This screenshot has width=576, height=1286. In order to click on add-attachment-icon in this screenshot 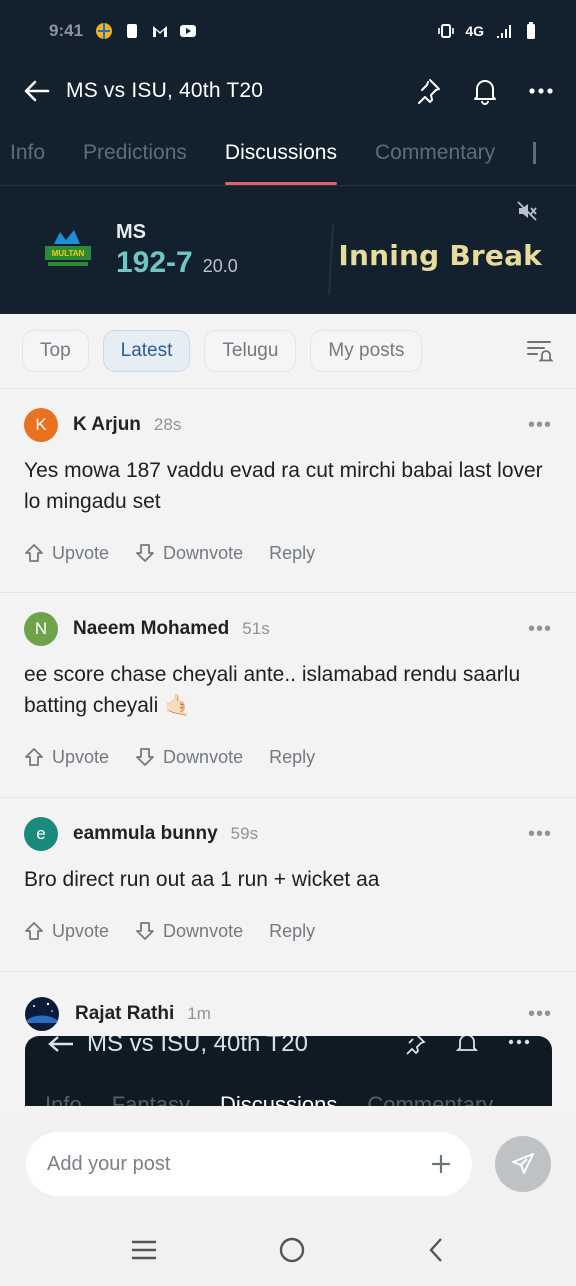, I will do `click(441, 1164)`.